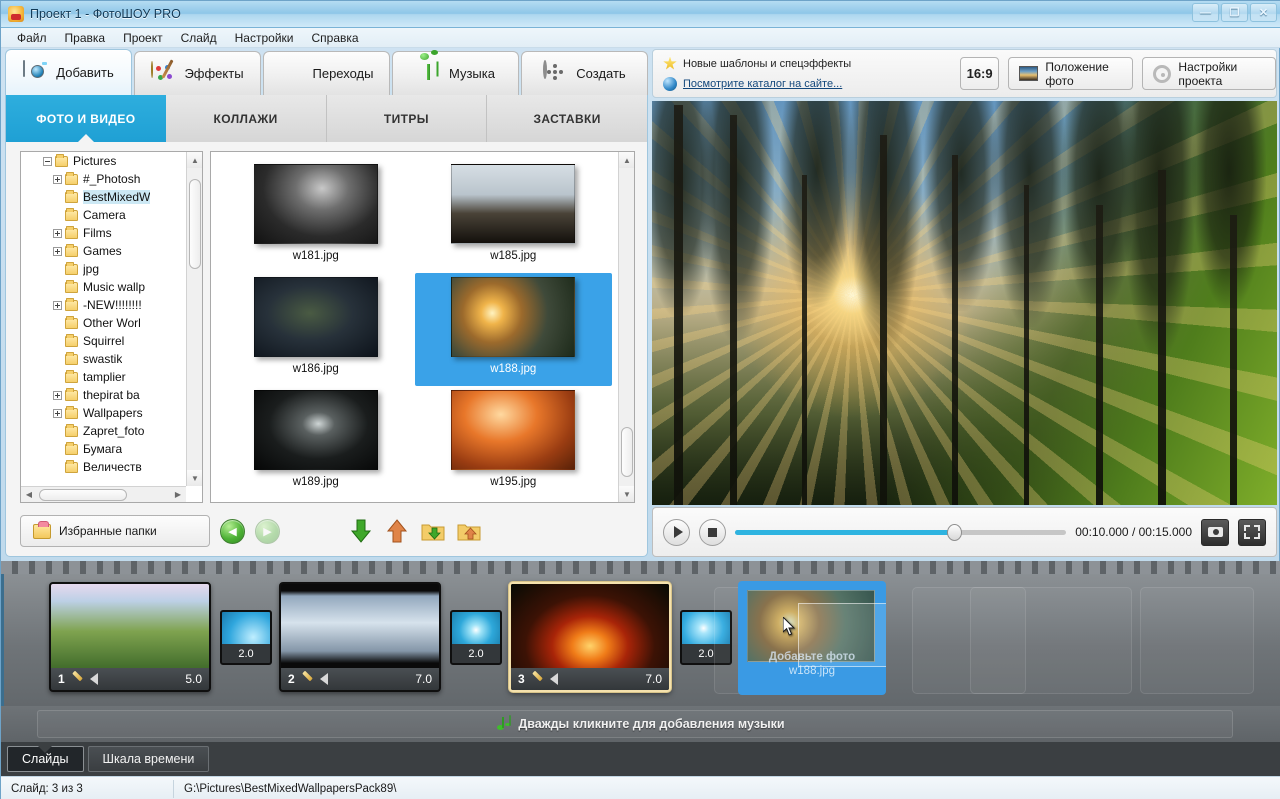  Describe the element at coordinates (85, 38) in the screenshot. I see `menu-item-edit: Правка` at that location.